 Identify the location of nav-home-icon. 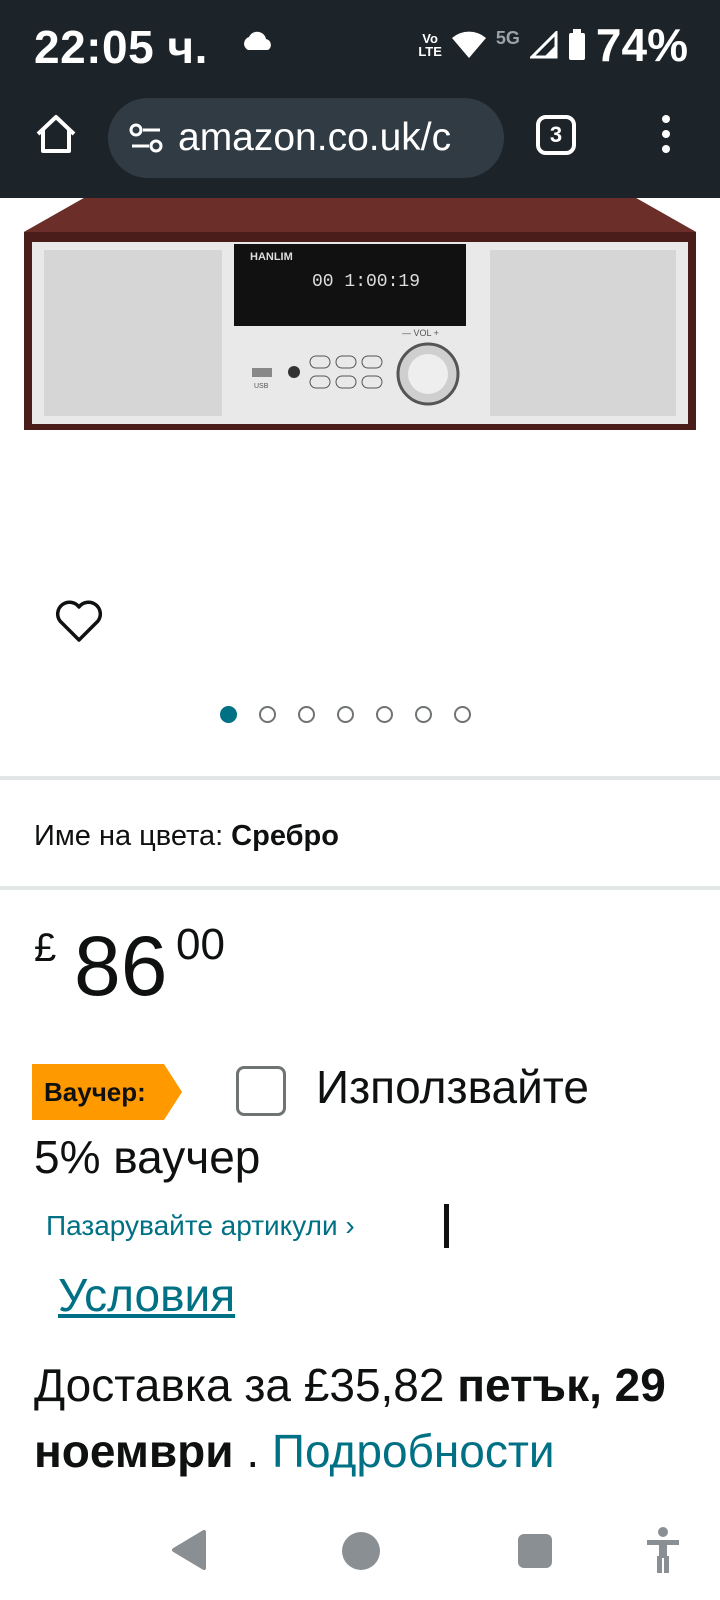
(361, 1551).